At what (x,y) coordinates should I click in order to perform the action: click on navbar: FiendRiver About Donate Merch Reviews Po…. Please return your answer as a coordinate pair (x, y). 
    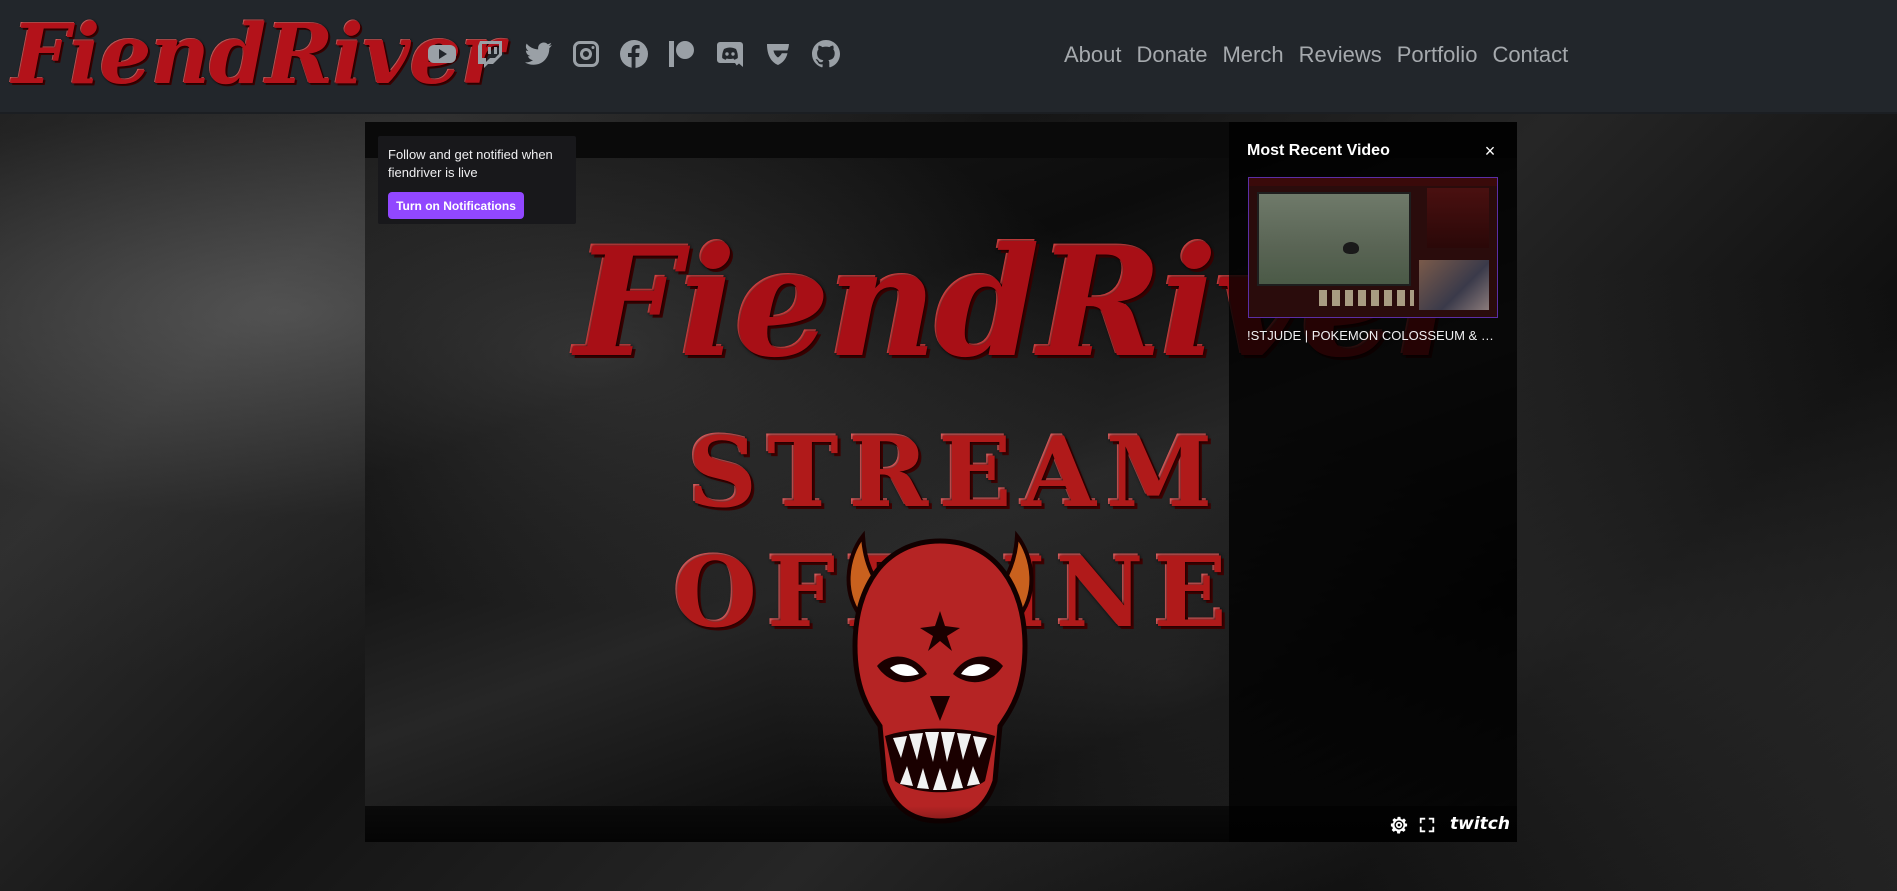
    Looking at the image, I should click on (948, 57).